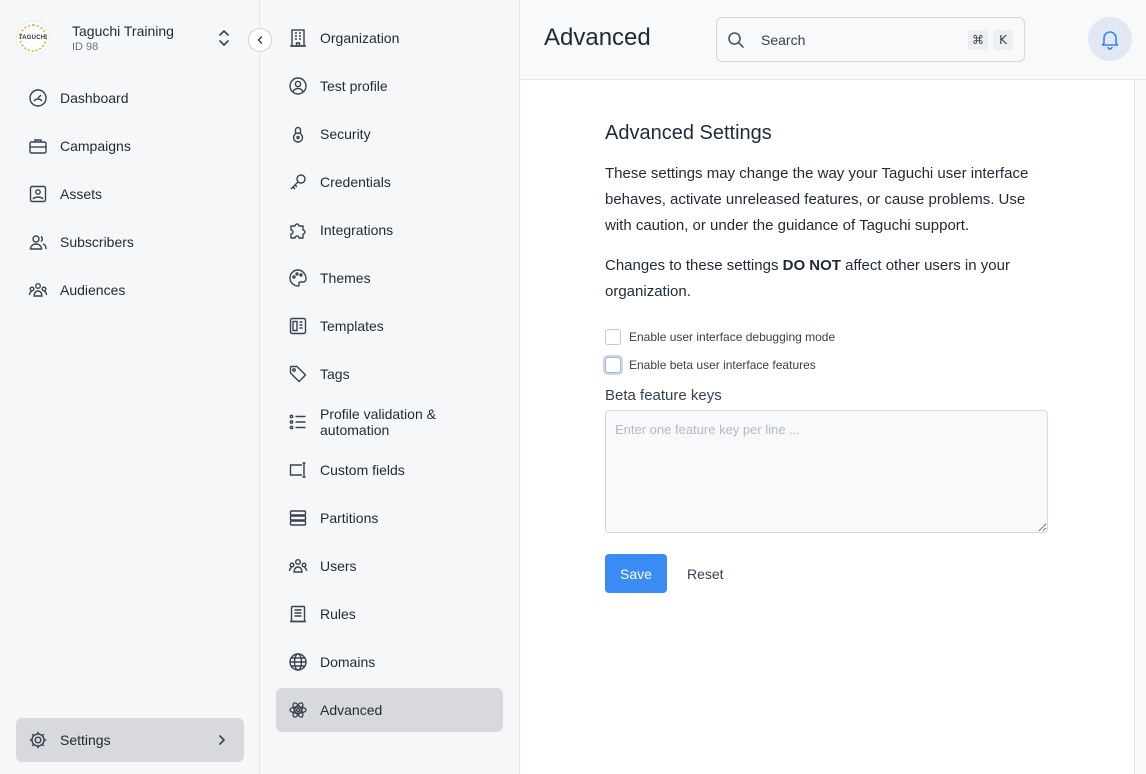  I want to click on palette-icon, so click(298, 278).